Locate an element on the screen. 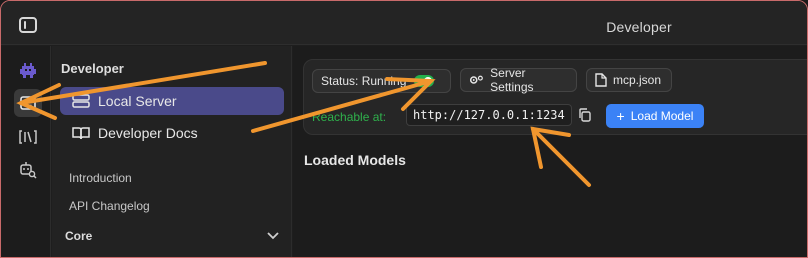 The image size is (808, 258). robot-search-icon is located at coordinates (28, 170).